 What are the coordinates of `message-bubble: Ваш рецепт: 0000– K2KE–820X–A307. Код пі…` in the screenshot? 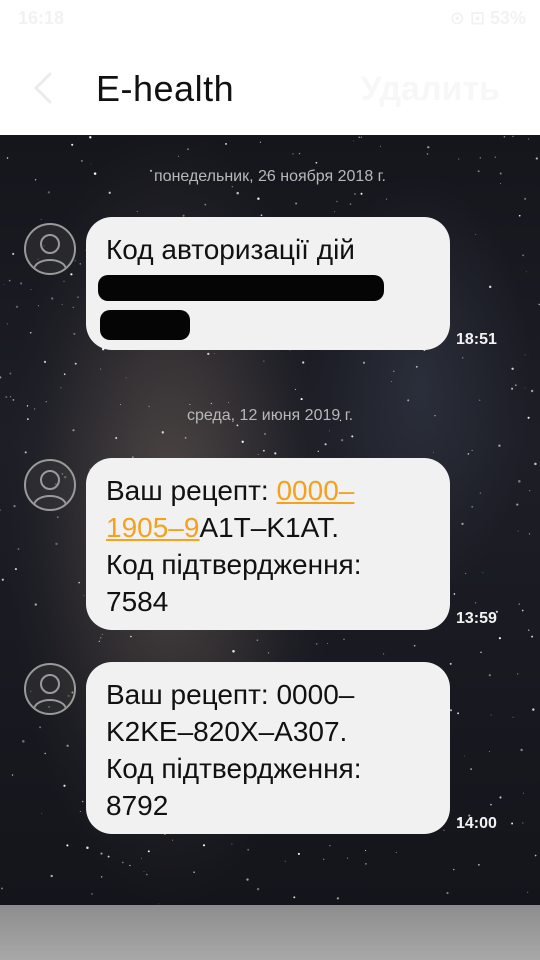 It's located at (268, 748).